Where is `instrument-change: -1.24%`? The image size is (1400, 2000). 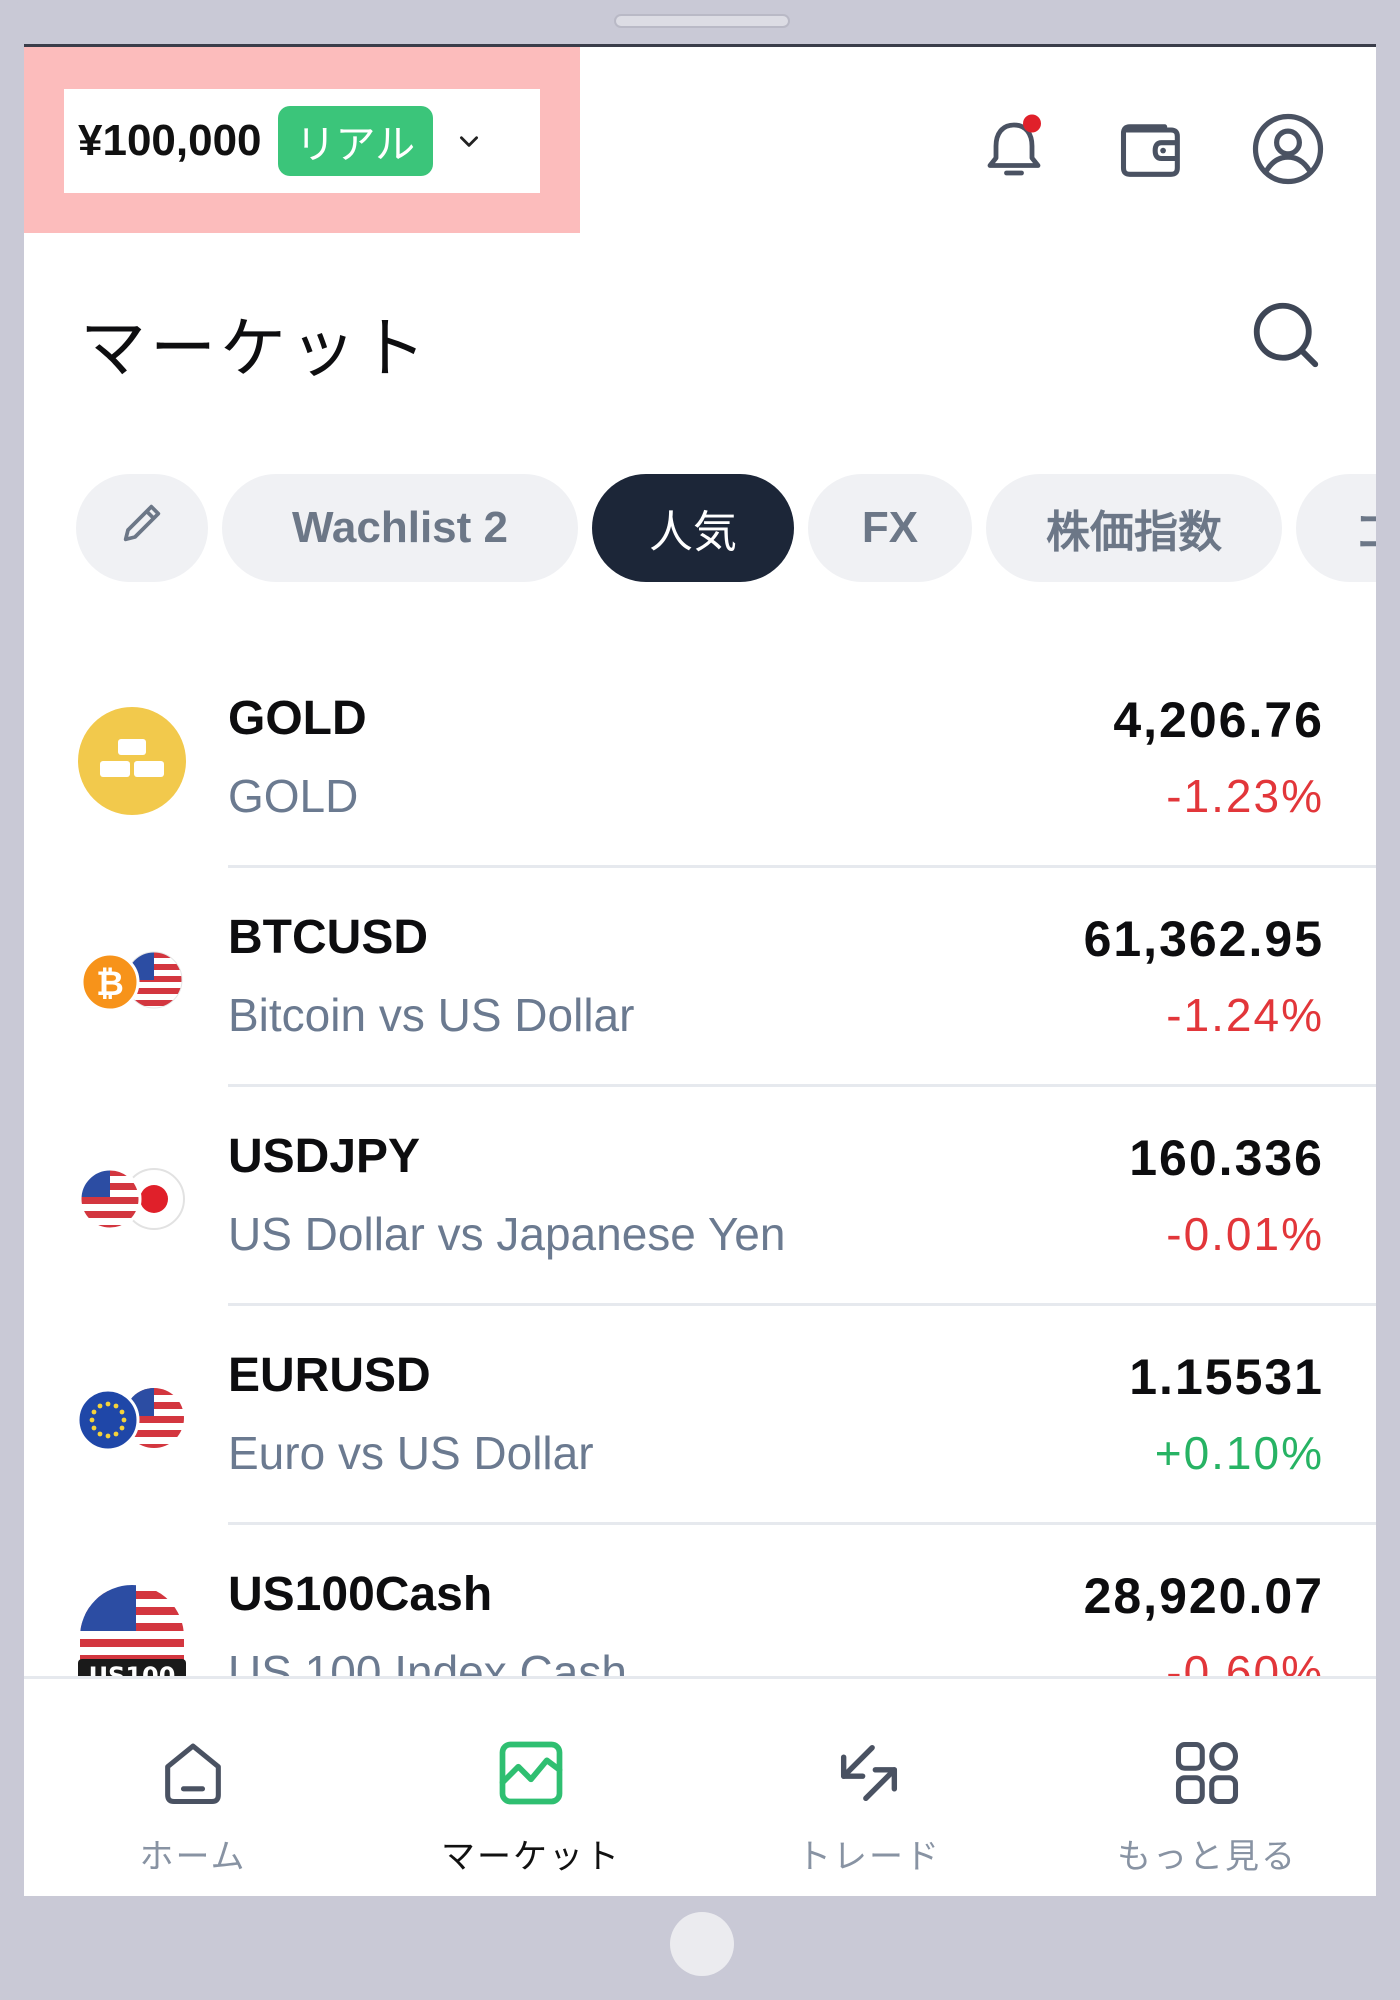 instrument-change: -1.24% is located at coordinates (1245, 1015).